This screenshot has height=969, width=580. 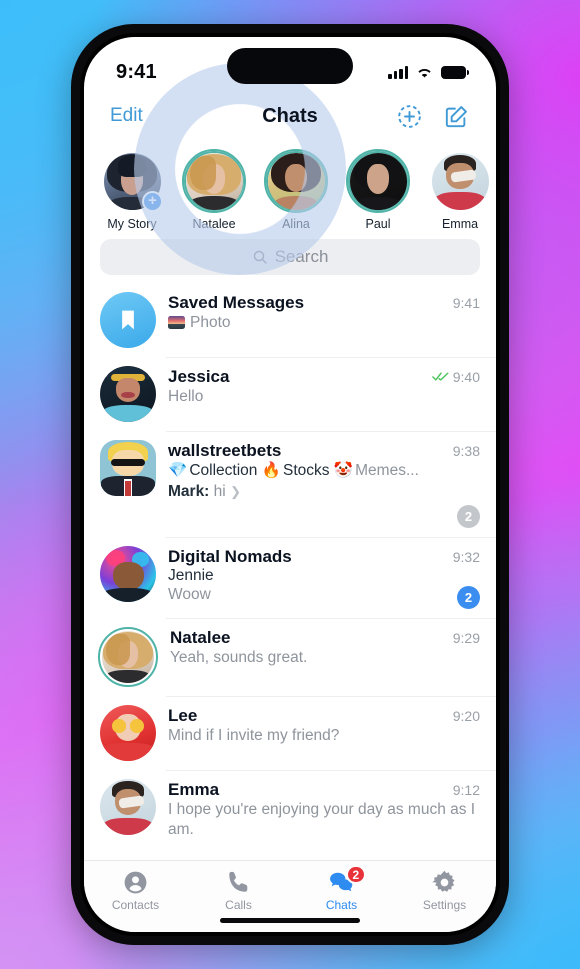 I want to click on story-label: My Story, so click(x=132, y=224).